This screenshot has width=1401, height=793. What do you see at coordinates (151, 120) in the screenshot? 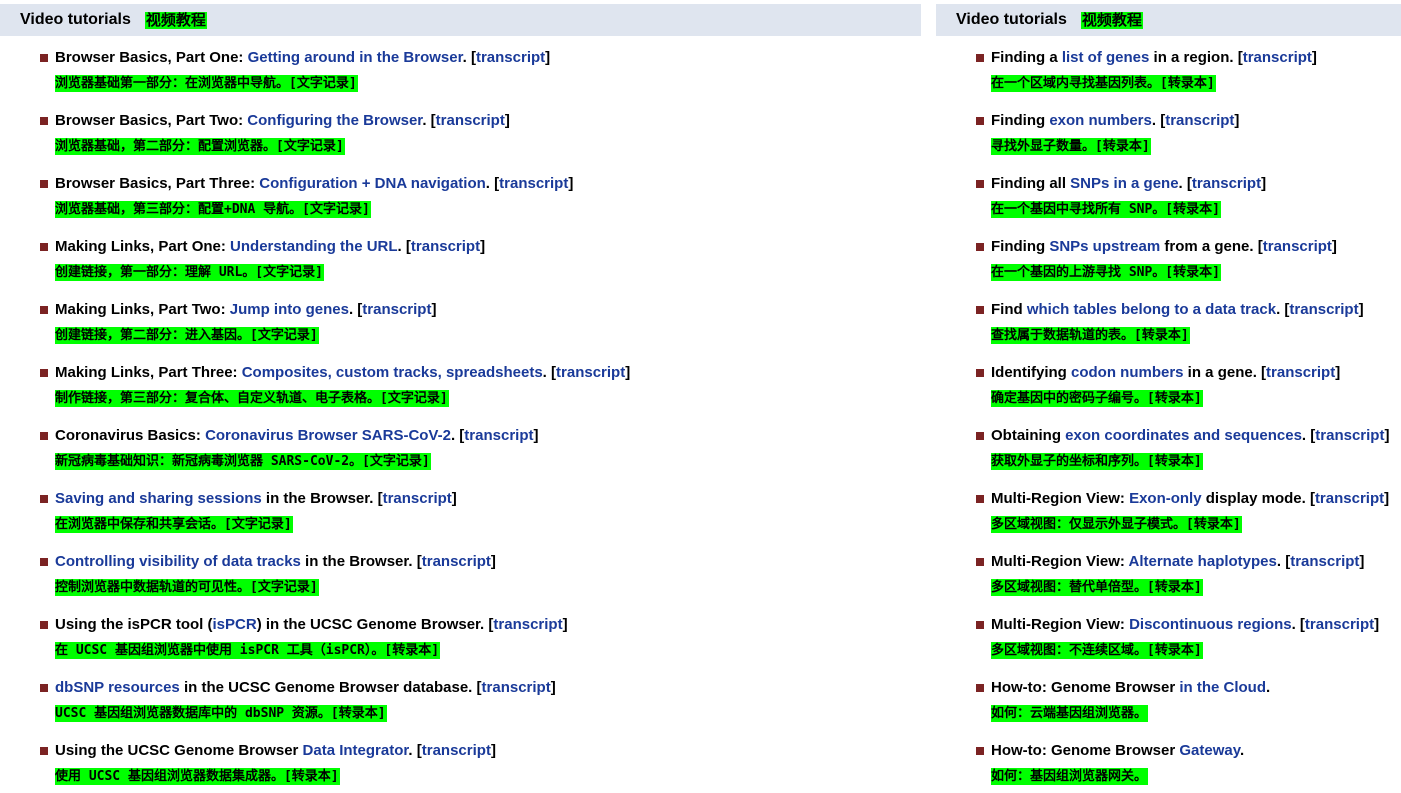
I see `tutorial-text: Browser Basics, Part Two:` at bounding box center [151, 120].